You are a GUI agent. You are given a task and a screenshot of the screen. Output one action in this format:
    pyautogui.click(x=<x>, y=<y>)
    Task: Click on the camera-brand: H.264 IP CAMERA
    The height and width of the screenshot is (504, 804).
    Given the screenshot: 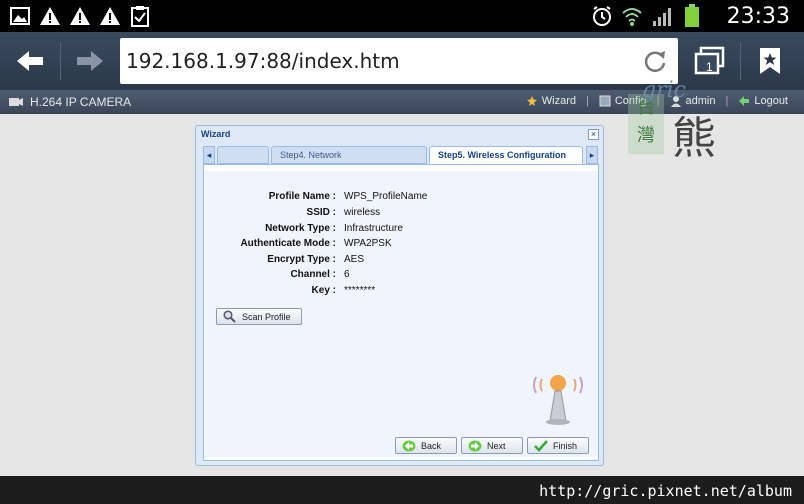 What is the action you would take?
    pyautogui.click(x=69, y=102)
    